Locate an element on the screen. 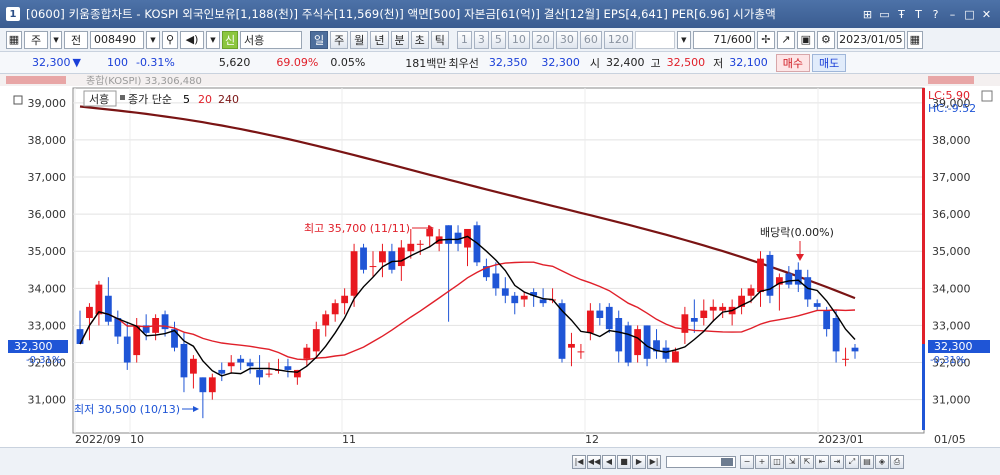 The image size is (1000, 475). gear-icon: ⚙ is located at coordinates (825, 39).